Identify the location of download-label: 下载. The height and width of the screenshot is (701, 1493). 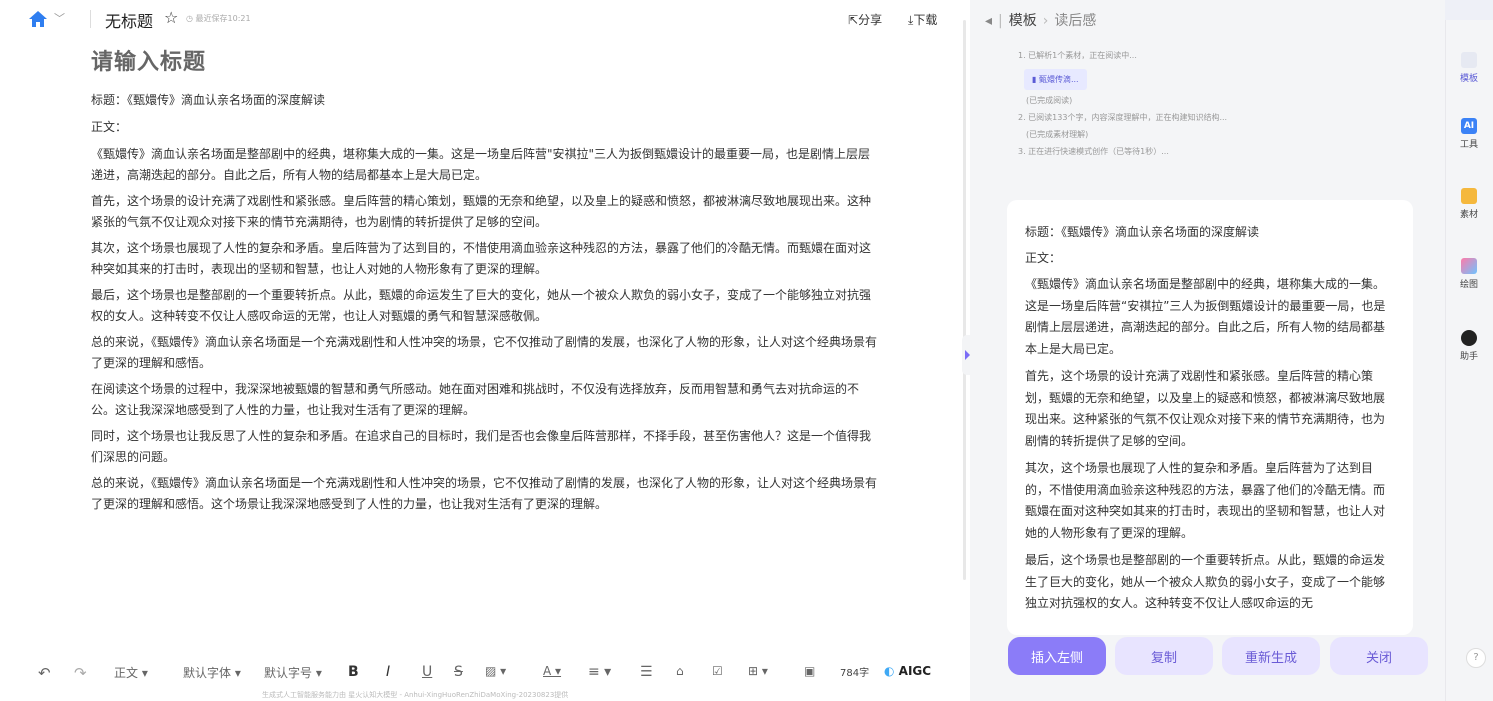
(925, 20).